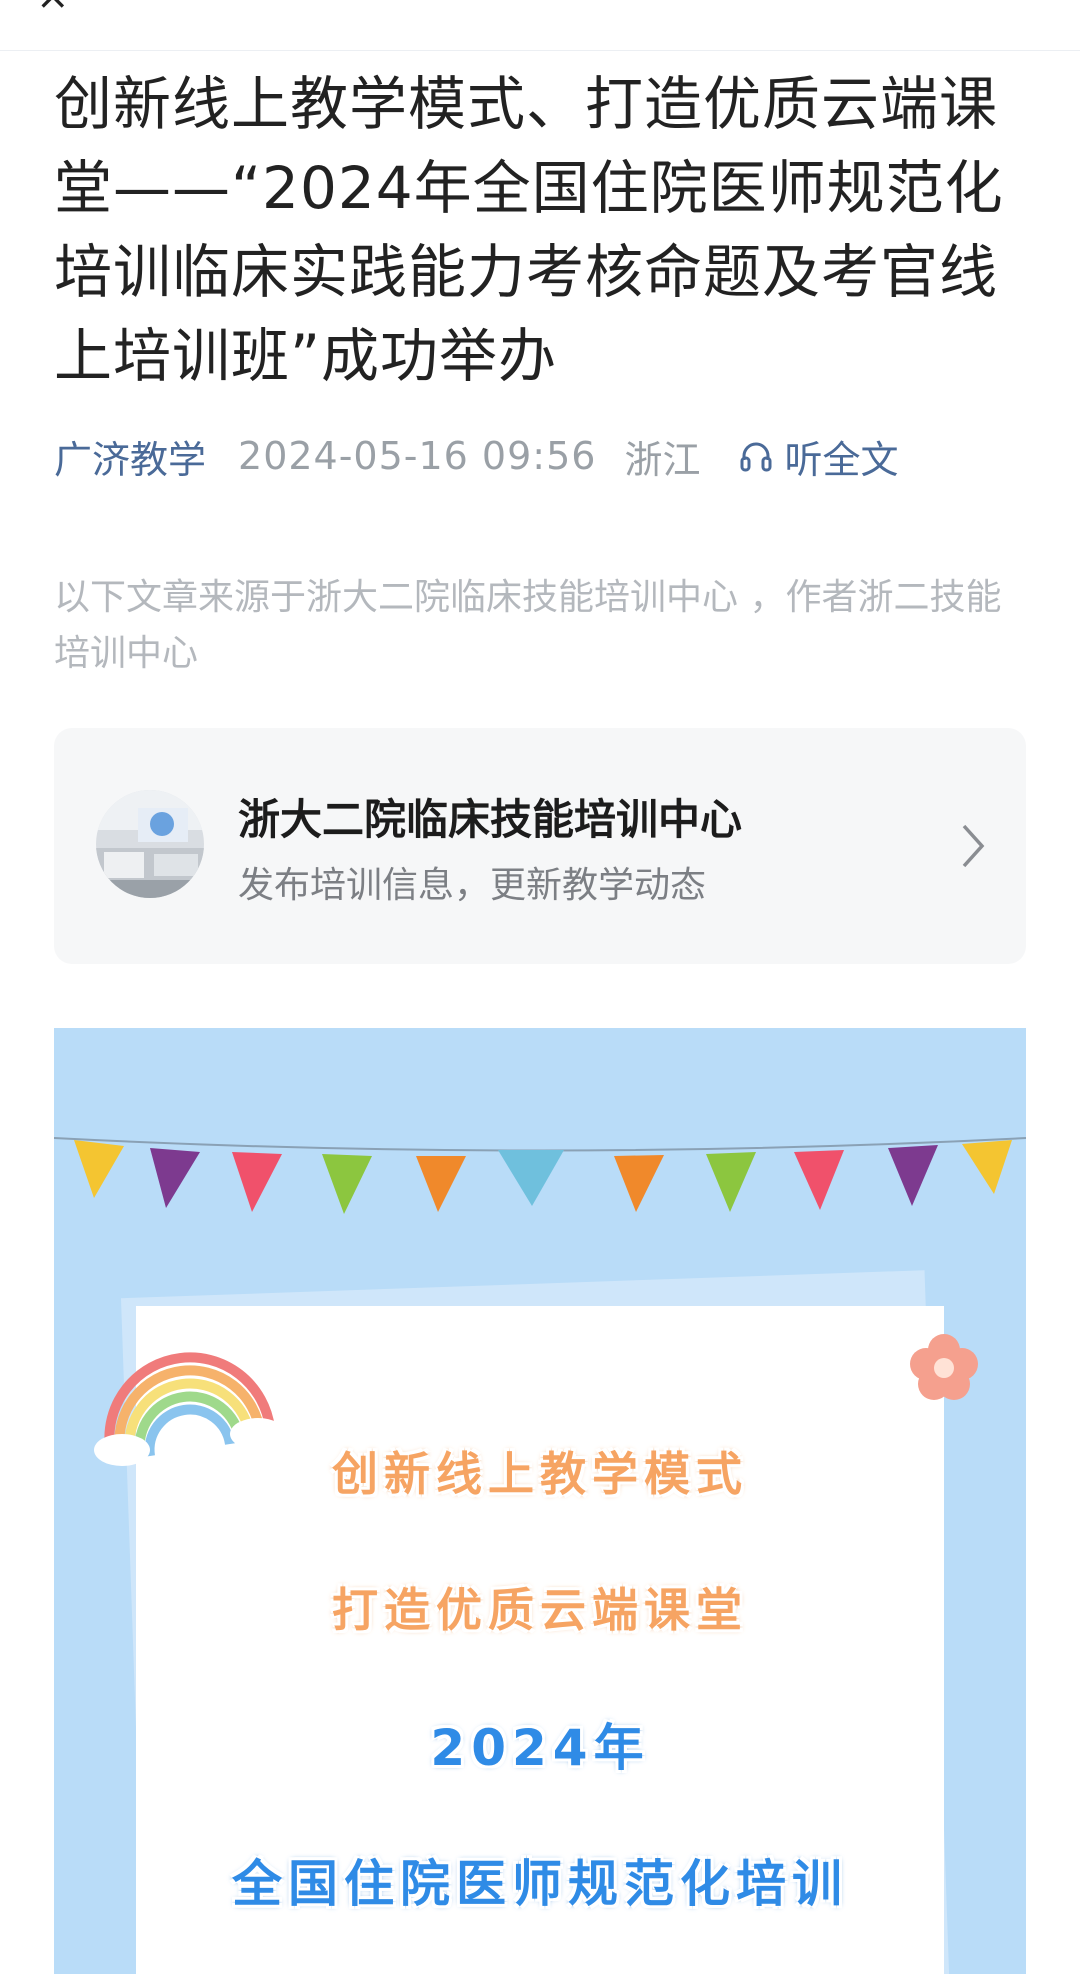  I want to click on poster-line-3: 2024年, so click(540, 1748).